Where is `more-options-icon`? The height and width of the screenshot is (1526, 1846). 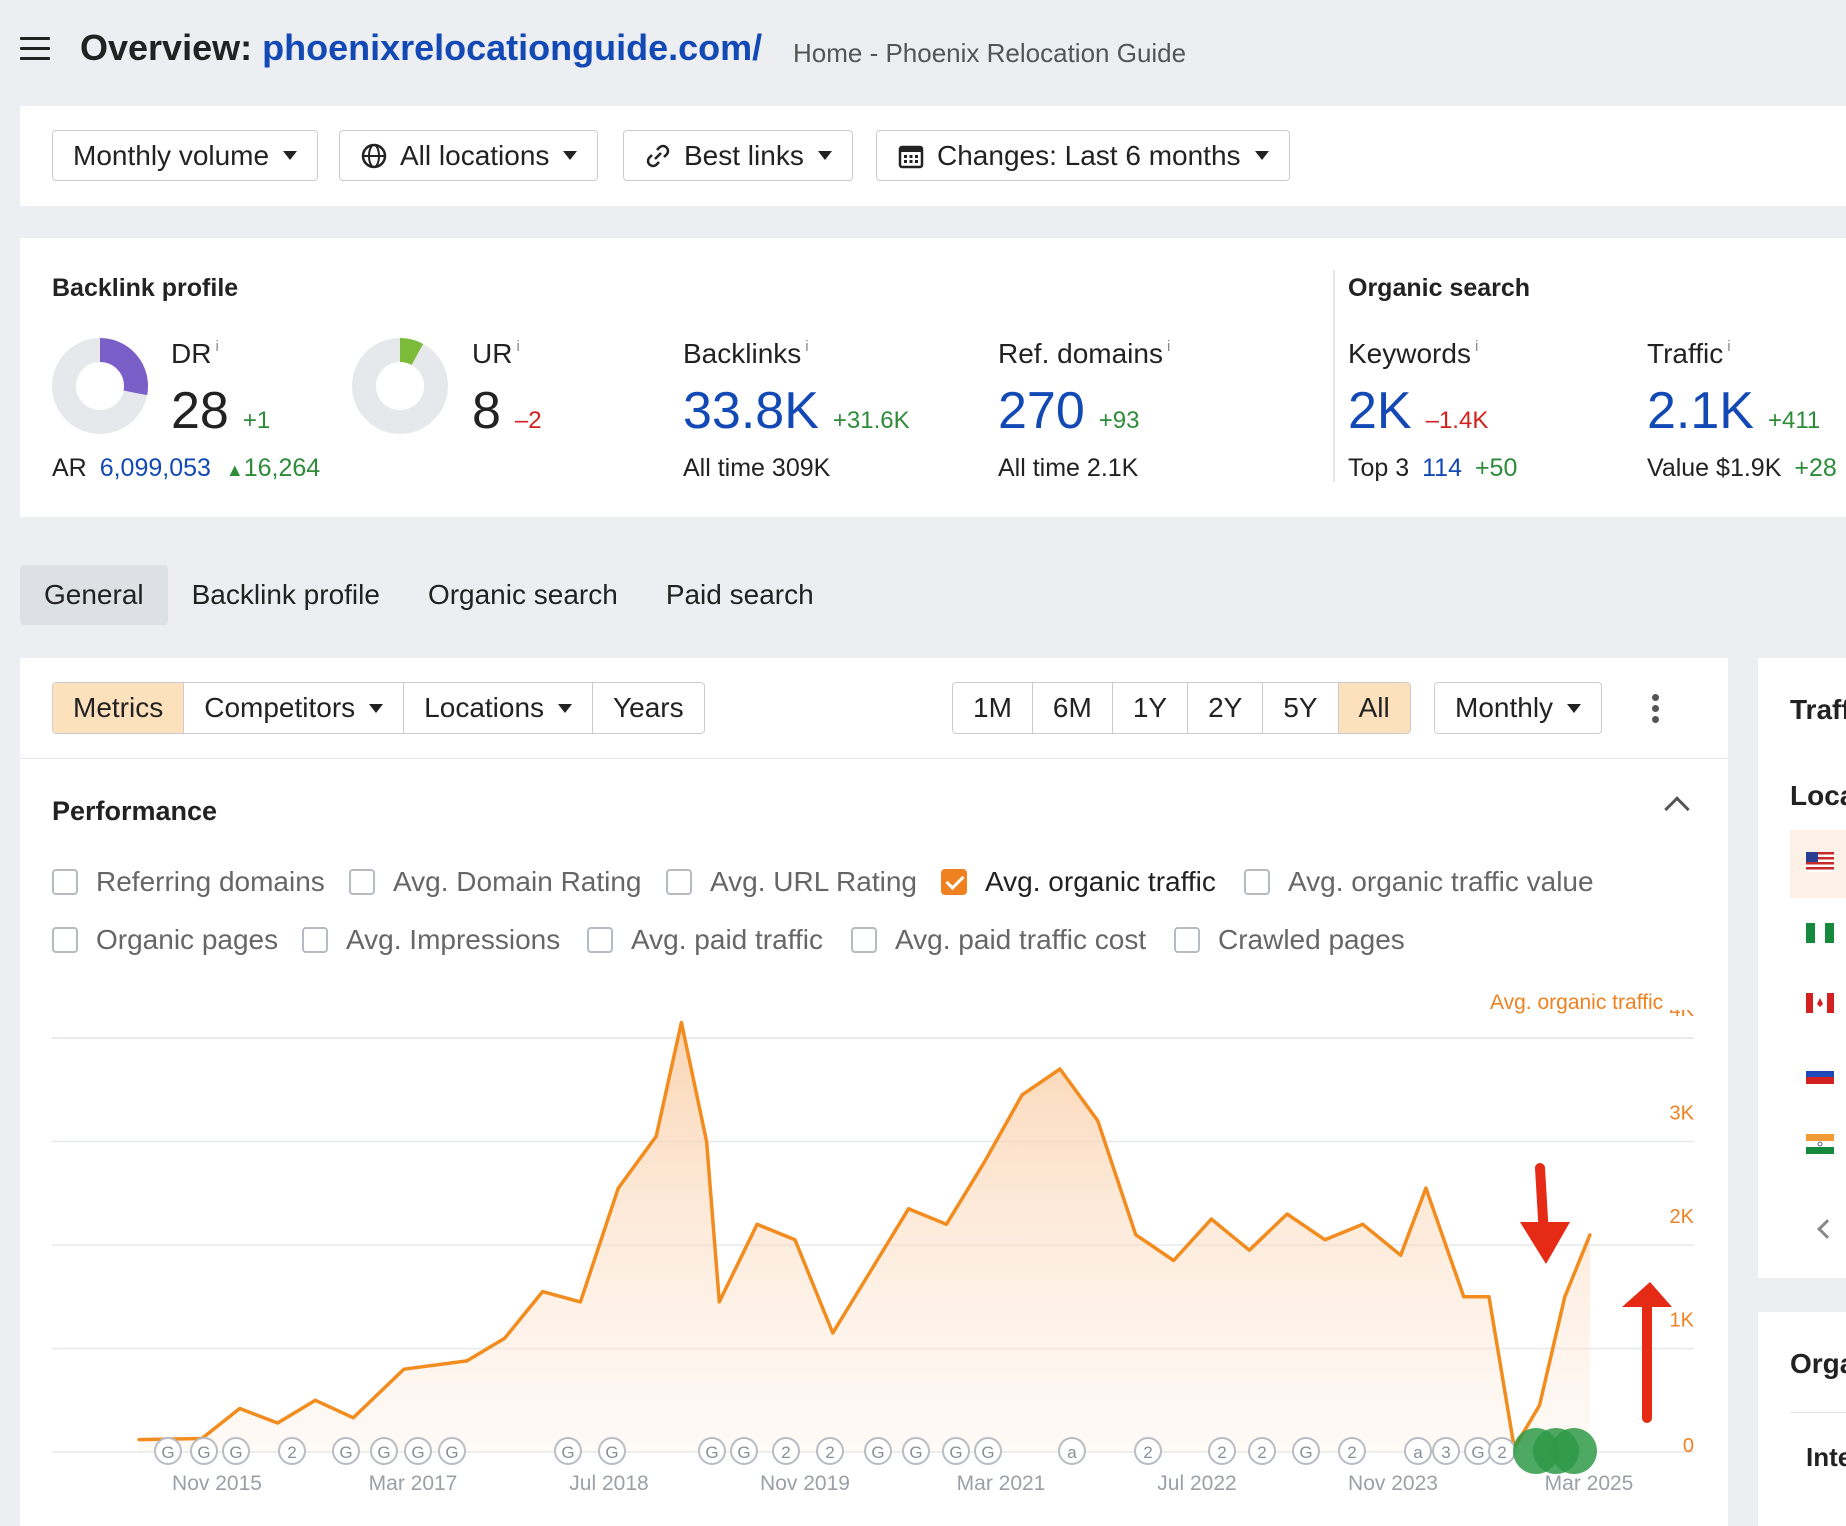
more-options-icon is located at coordinates (1656, 710).